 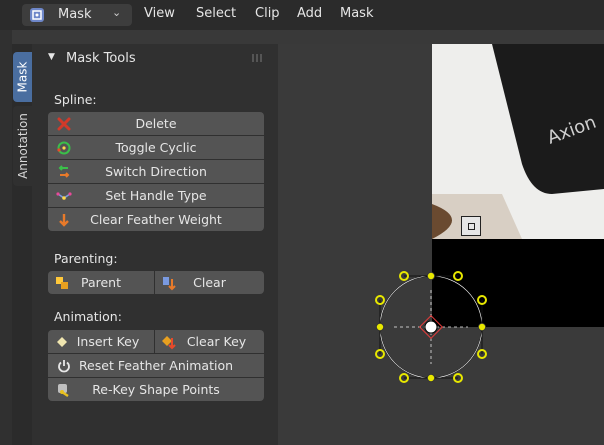 What do you see at coordinates (356, 13) in the screenshot?
I see `menu-mask: Mask` at bounding box center [356, 13].